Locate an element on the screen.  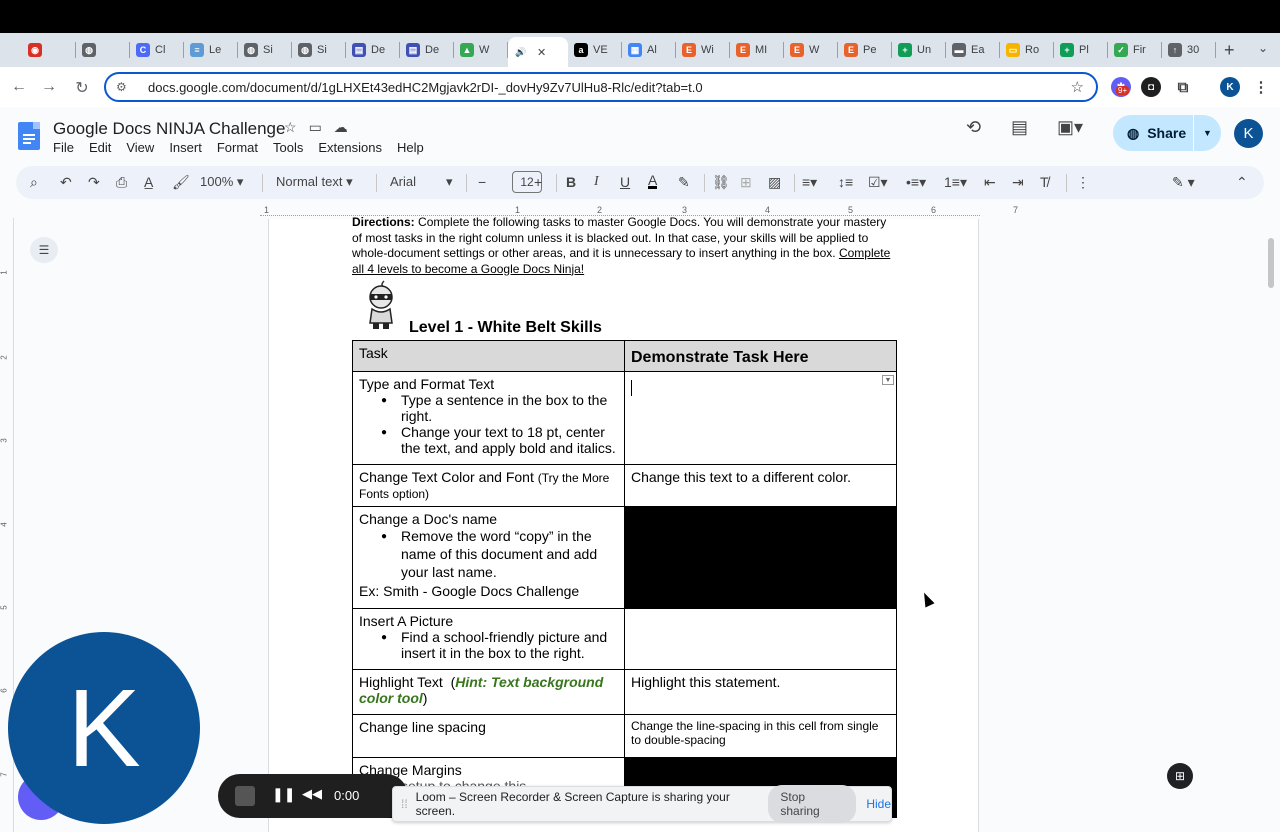
browser-tab: ▲ W is located at coordinates (481, 50).